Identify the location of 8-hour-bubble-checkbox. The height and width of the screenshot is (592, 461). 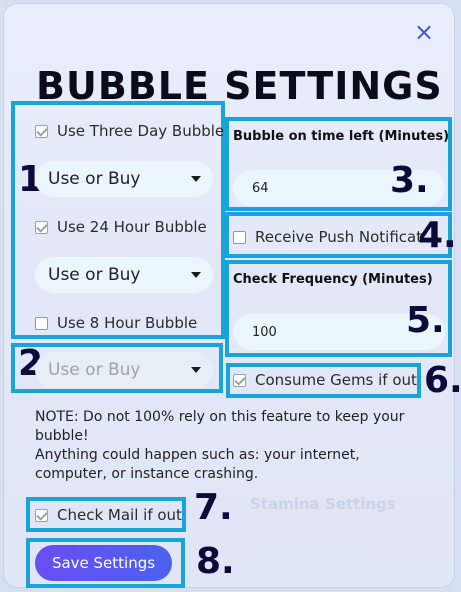
(41, 323).